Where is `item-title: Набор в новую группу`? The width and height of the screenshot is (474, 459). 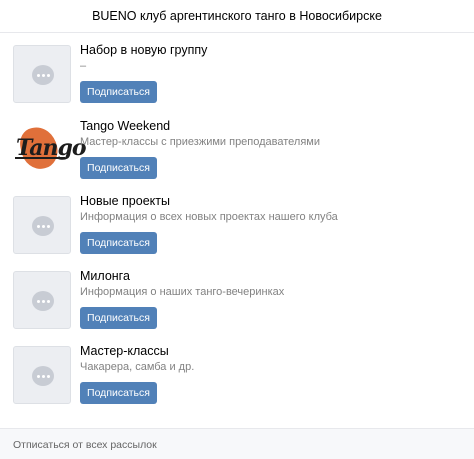
item-title: Набор в новую группу is located at coordinates (144, 50).